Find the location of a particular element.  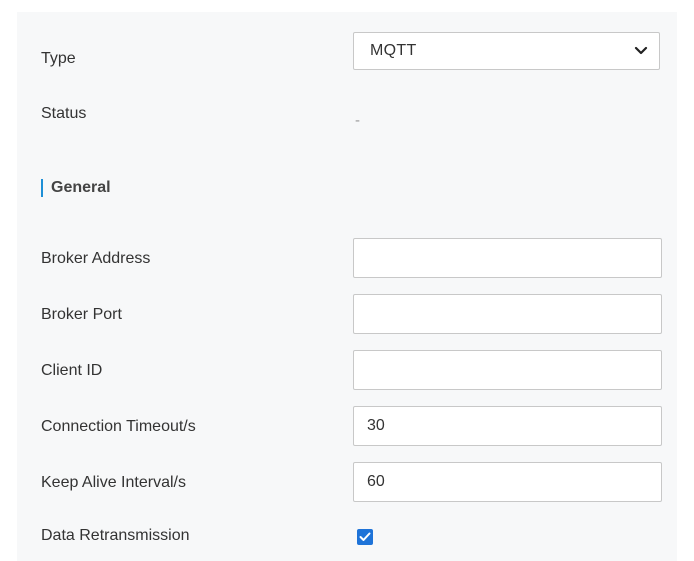

broker-port-input is located at coordinates (507, 314).